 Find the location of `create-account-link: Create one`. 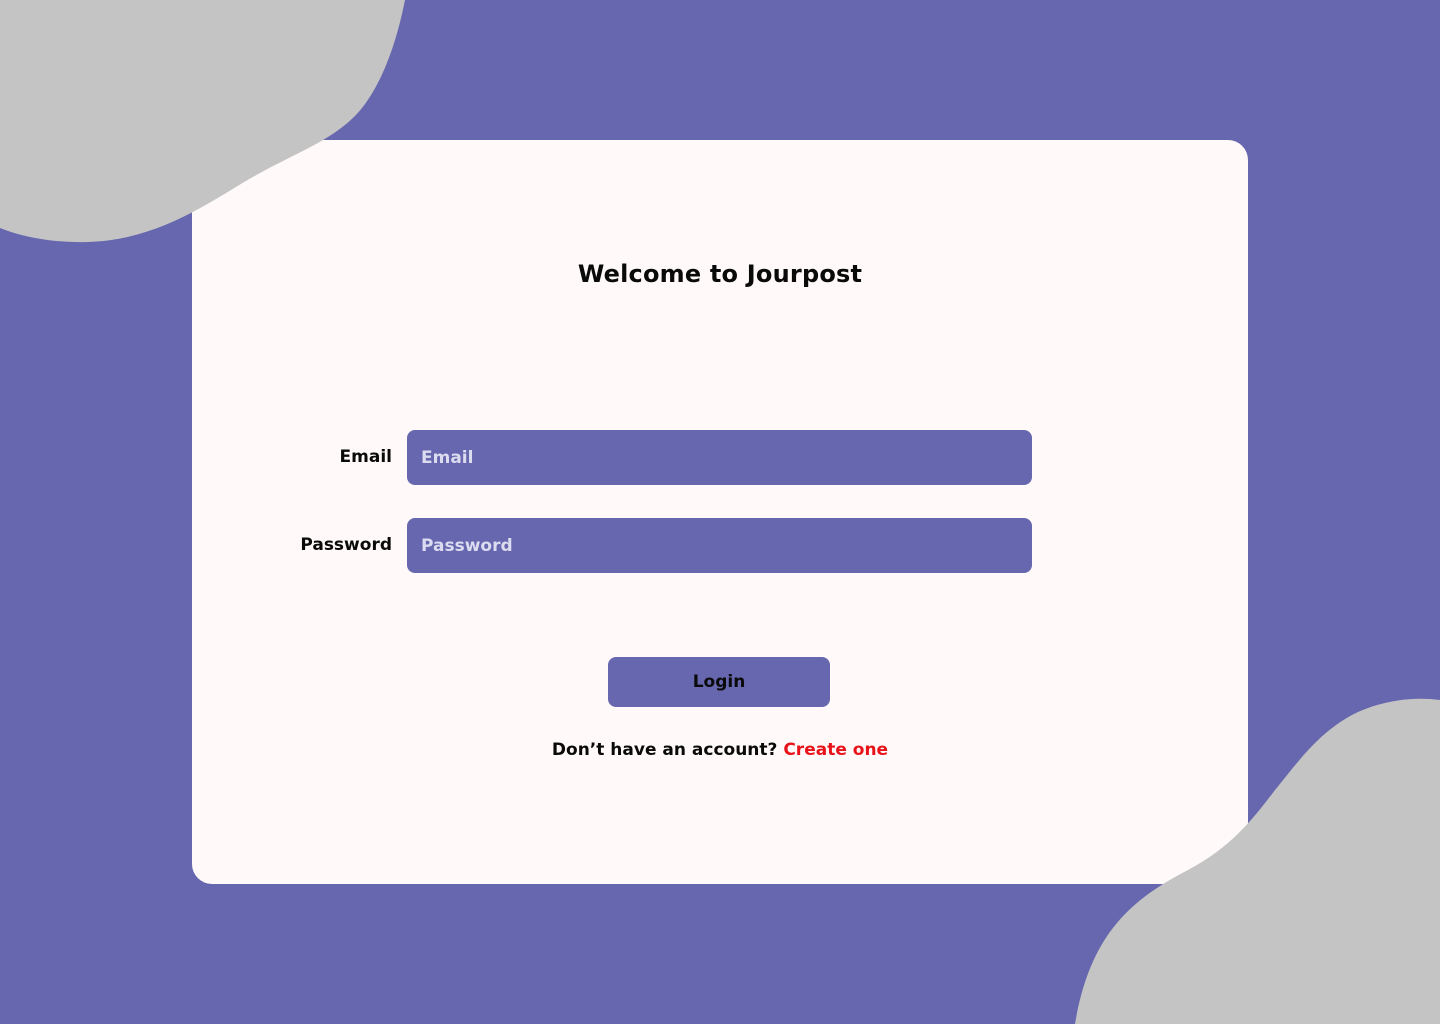

create-account-link: Create one is located at coordinates (835, 750).